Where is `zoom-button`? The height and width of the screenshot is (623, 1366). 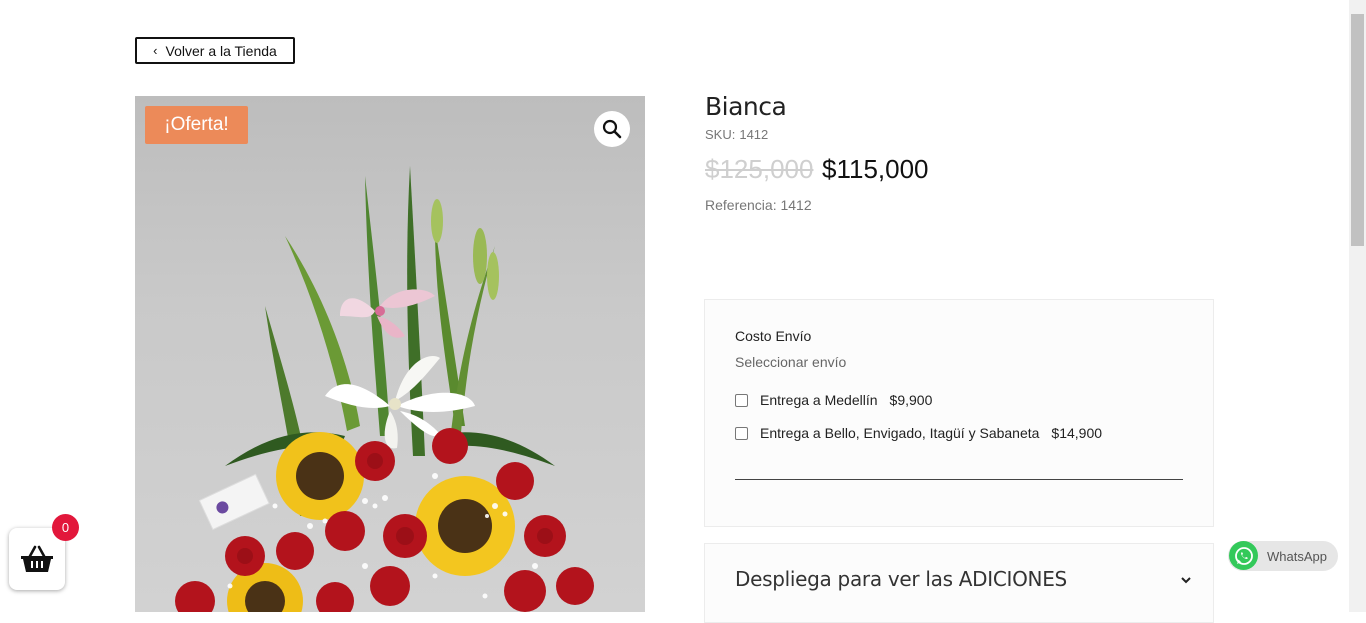
zoom-button is located at coordinates (612, 129).